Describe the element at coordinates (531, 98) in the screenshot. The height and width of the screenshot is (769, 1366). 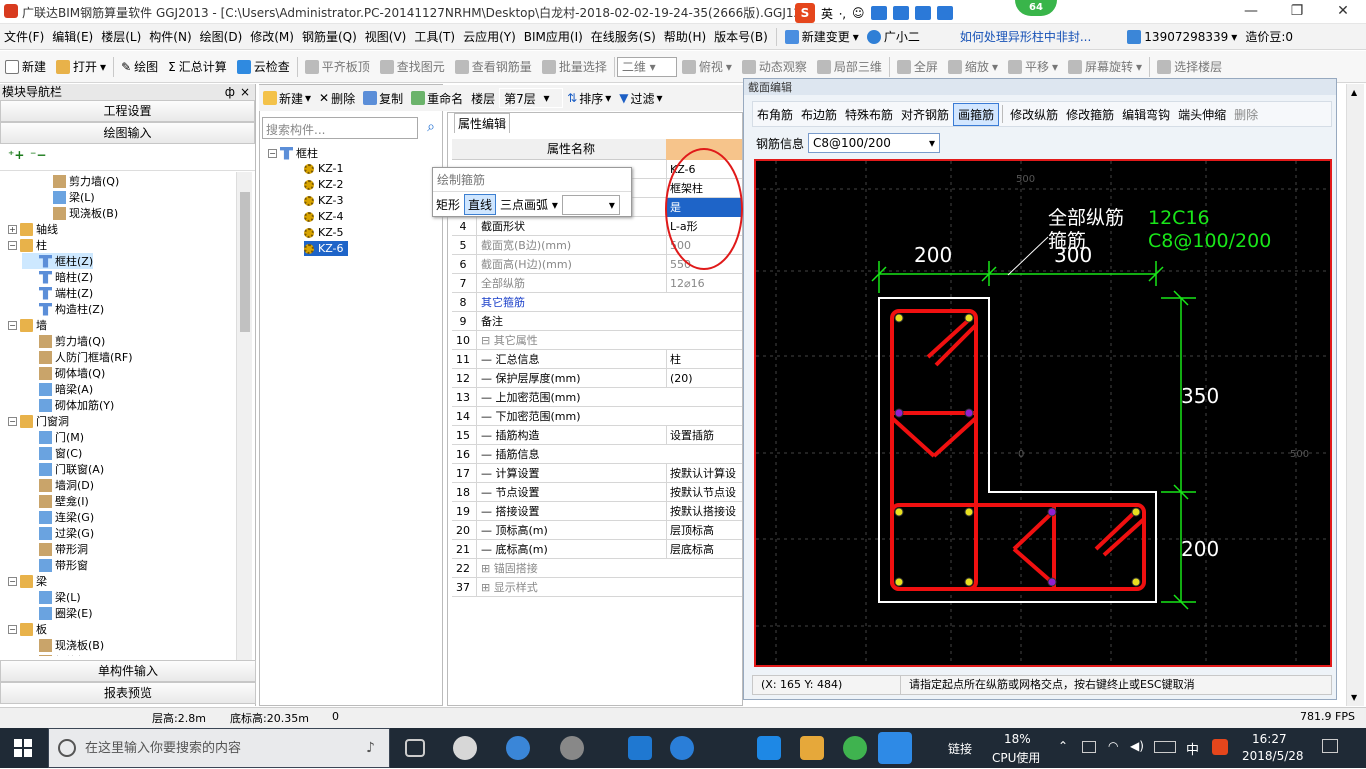
I see `floor-select: 第7层 ▾` at that location.